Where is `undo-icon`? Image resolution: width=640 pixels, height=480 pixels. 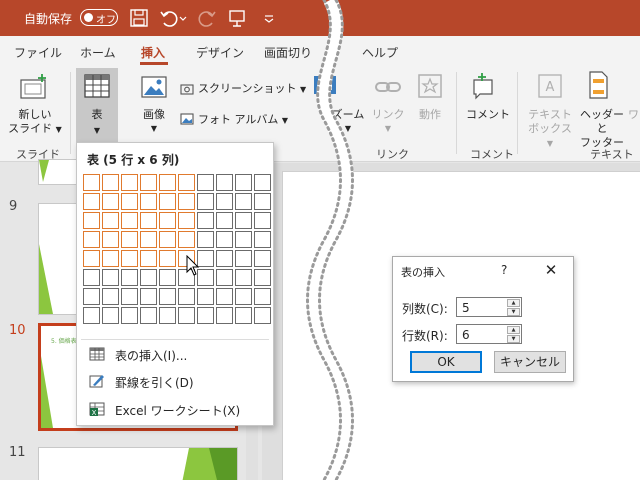
undo-icon is located at coordinates (169, 18).